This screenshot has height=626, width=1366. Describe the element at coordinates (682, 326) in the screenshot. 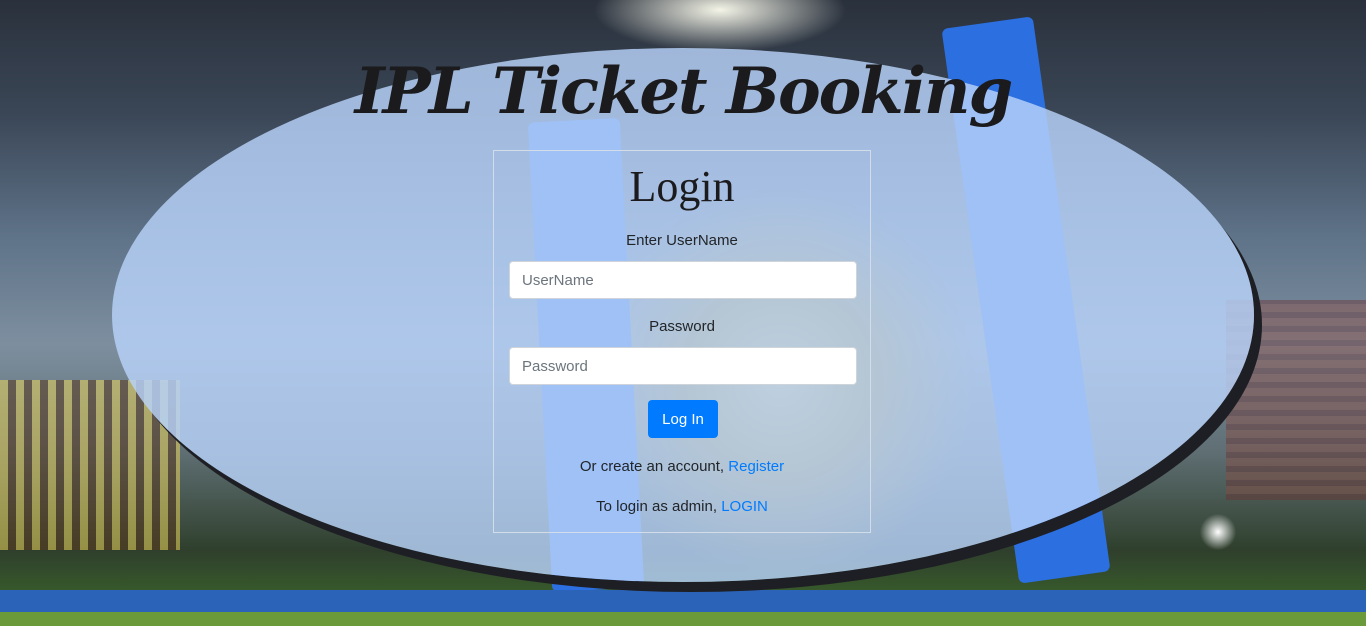

I see `password-label: Password` at that location.